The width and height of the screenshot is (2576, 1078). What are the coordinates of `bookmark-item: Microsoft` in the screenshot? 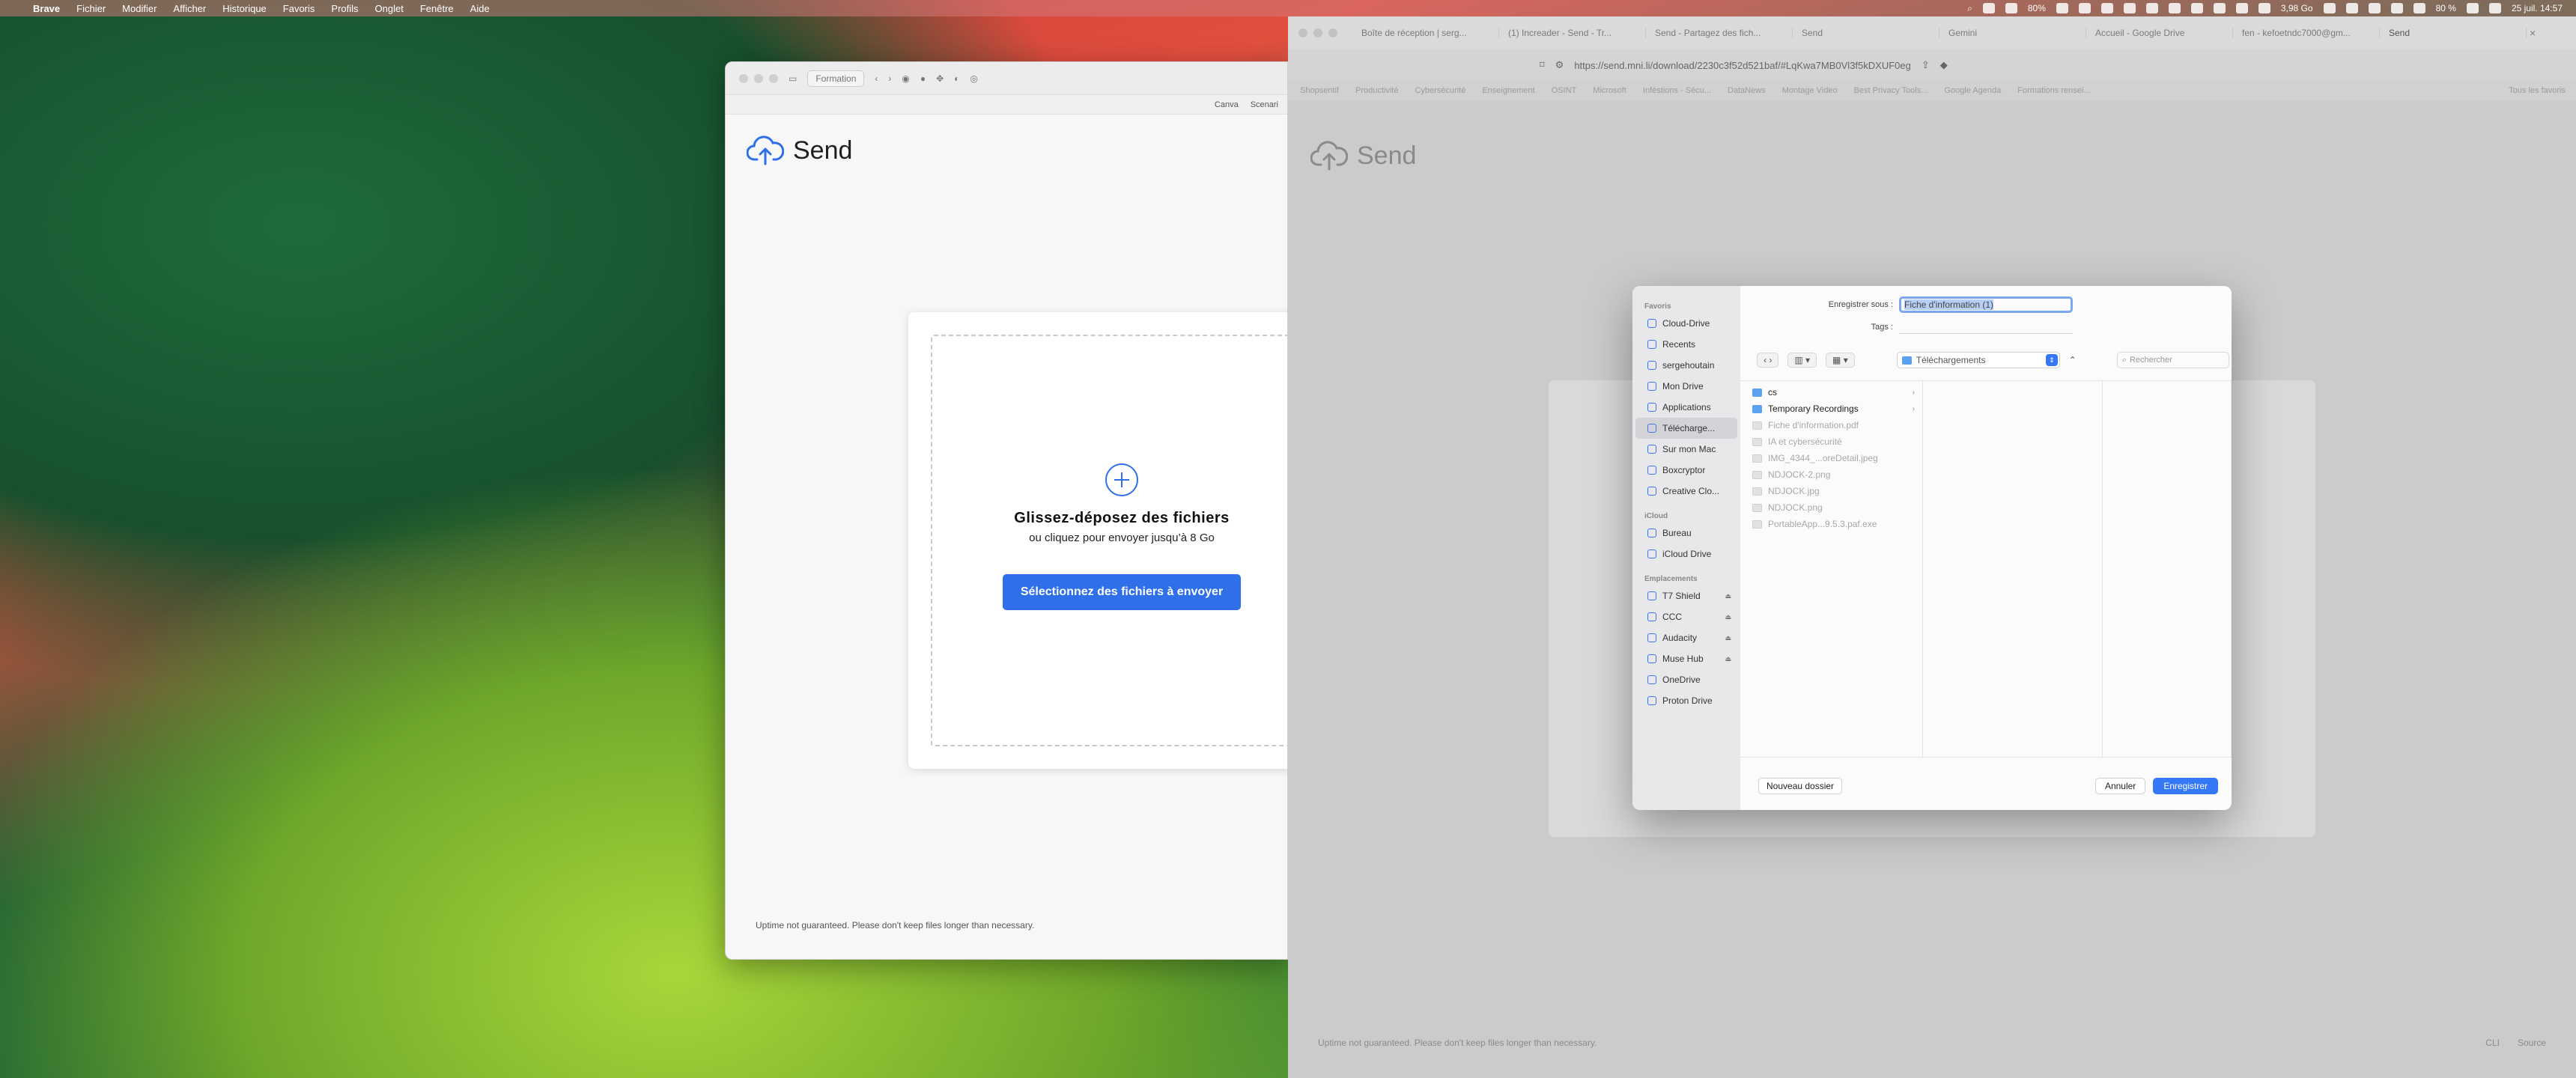 It's located at (1609, 90).